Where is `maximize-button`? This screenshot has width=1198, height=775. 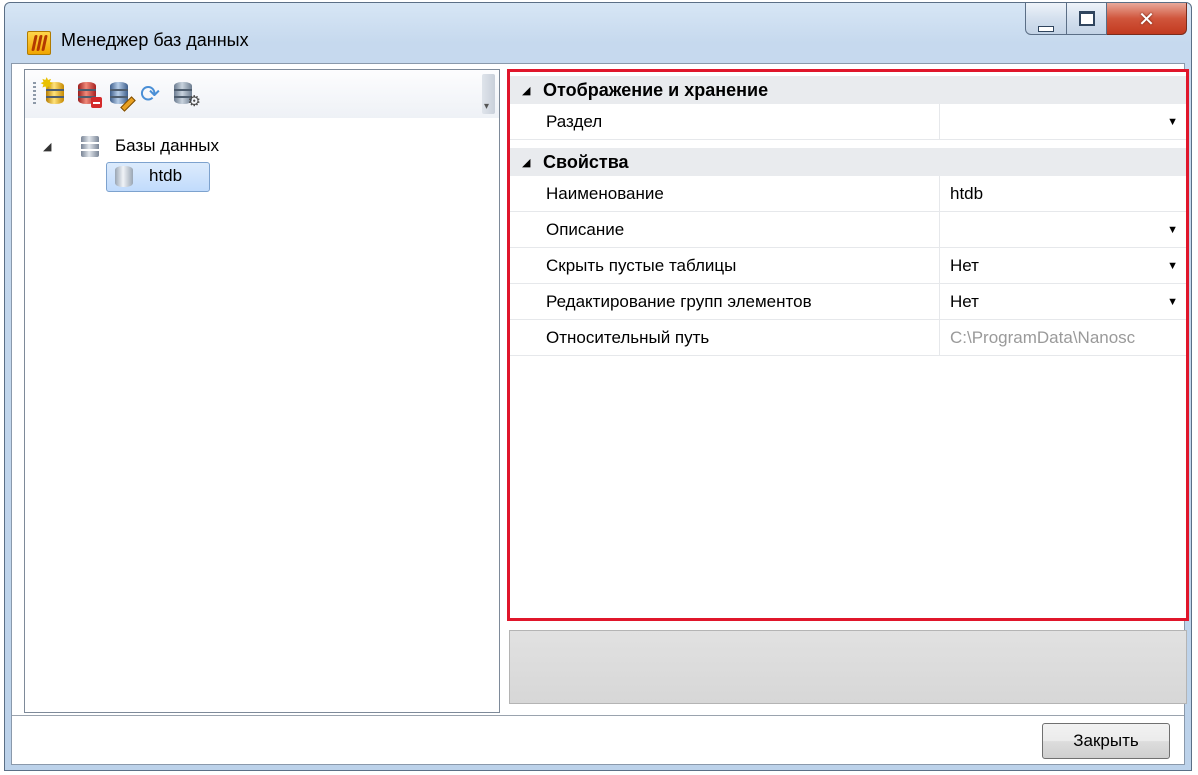
maximize-button is located at coordinates (1087, 19).